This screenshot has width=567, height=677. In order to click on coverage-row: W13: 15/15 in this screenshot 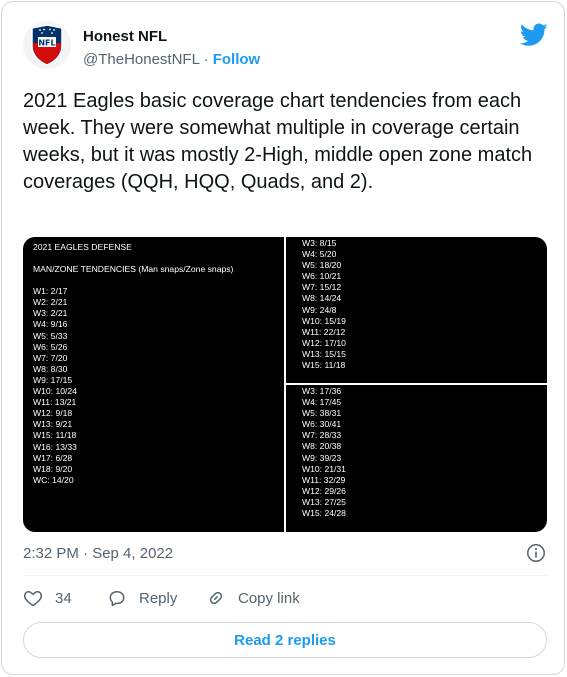, I will do `click(324, 353)`.